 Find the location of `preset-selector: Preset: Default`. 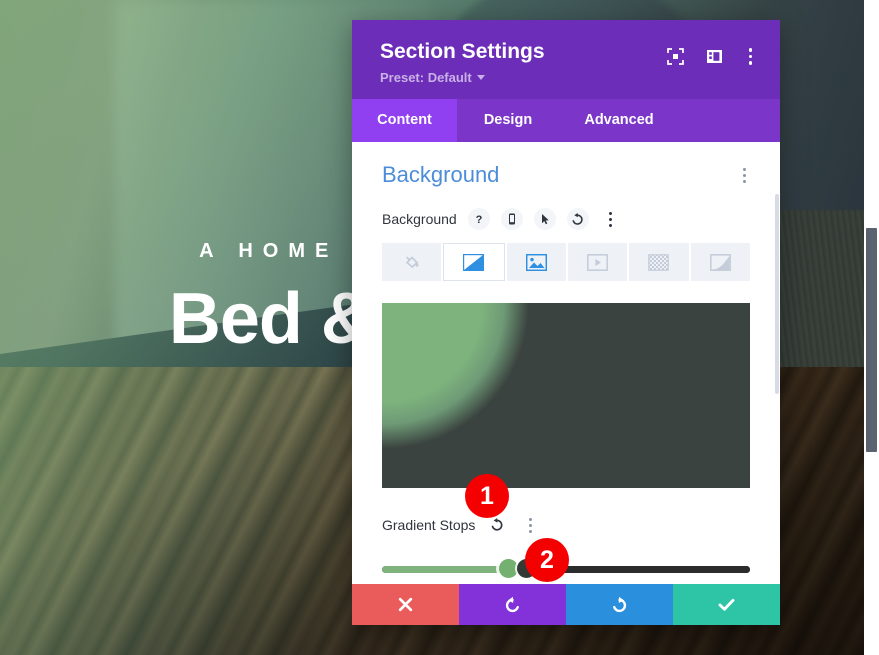

preset-selector: Preset: Default is located at coordinates (523, 77).